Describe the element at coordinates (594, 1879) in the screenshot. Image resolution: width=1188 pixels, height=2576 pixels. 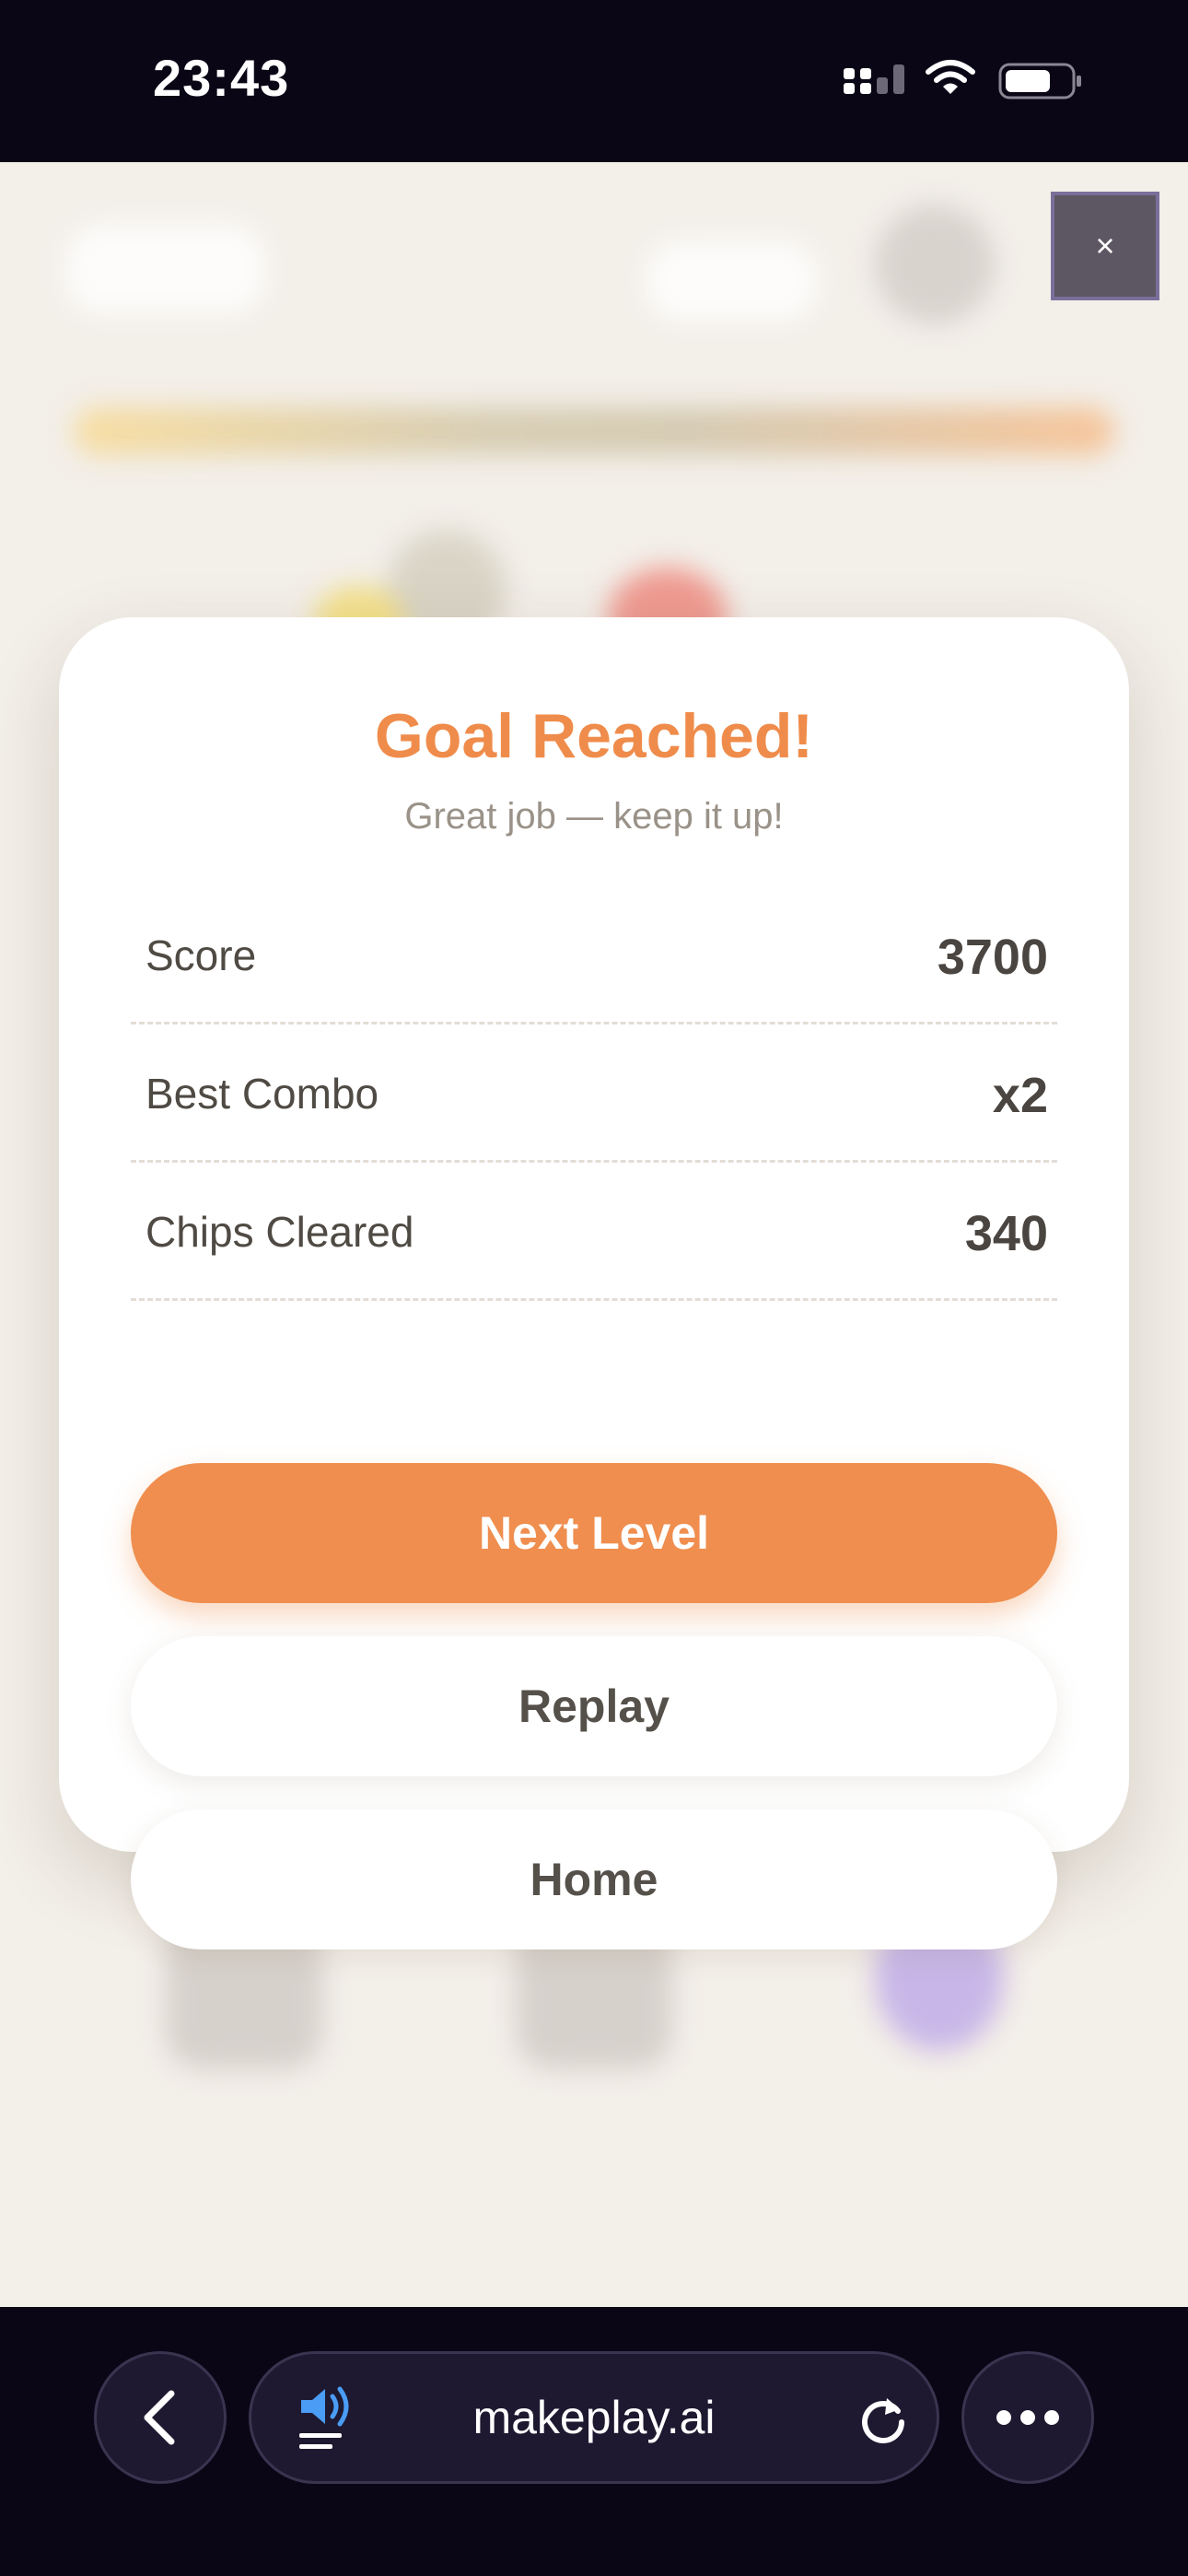
I see `home-button: Home` at that location.